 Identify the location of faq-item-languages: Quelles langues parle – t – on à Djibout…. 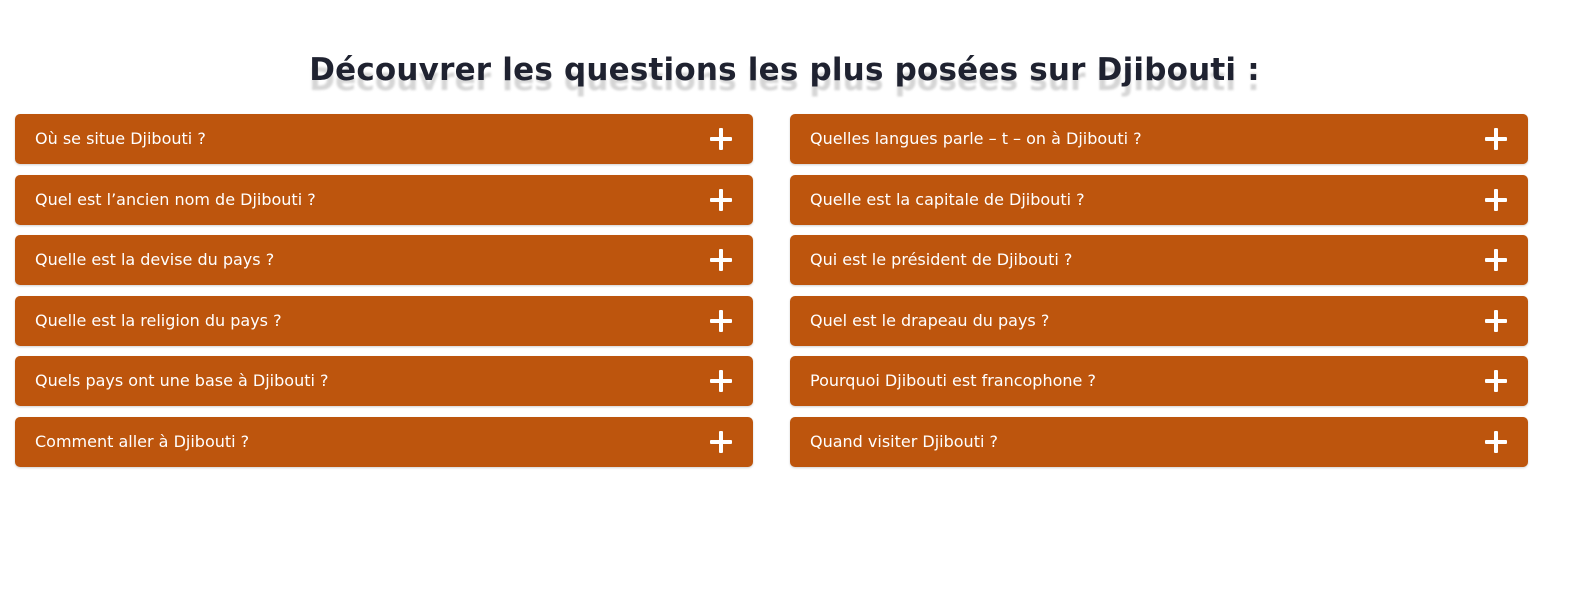
(1159, 139).